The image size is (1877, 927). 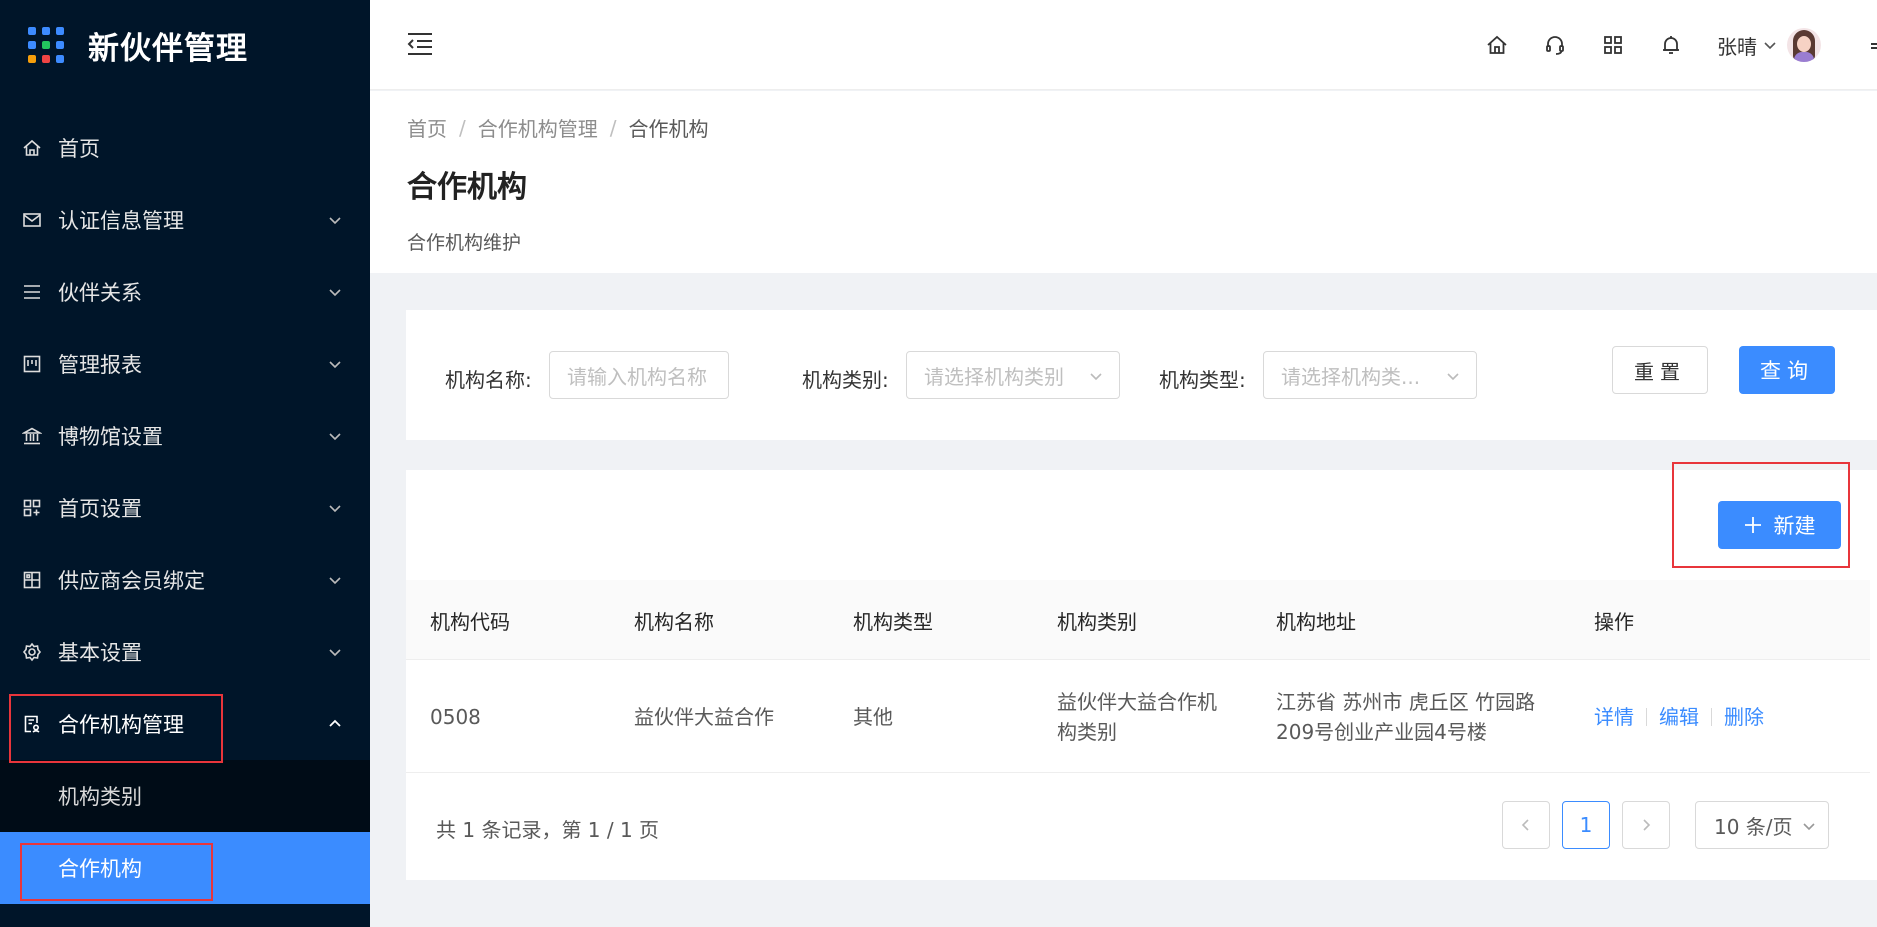 I want to click on reset-button: 重置, so click(x=1660, y=370).